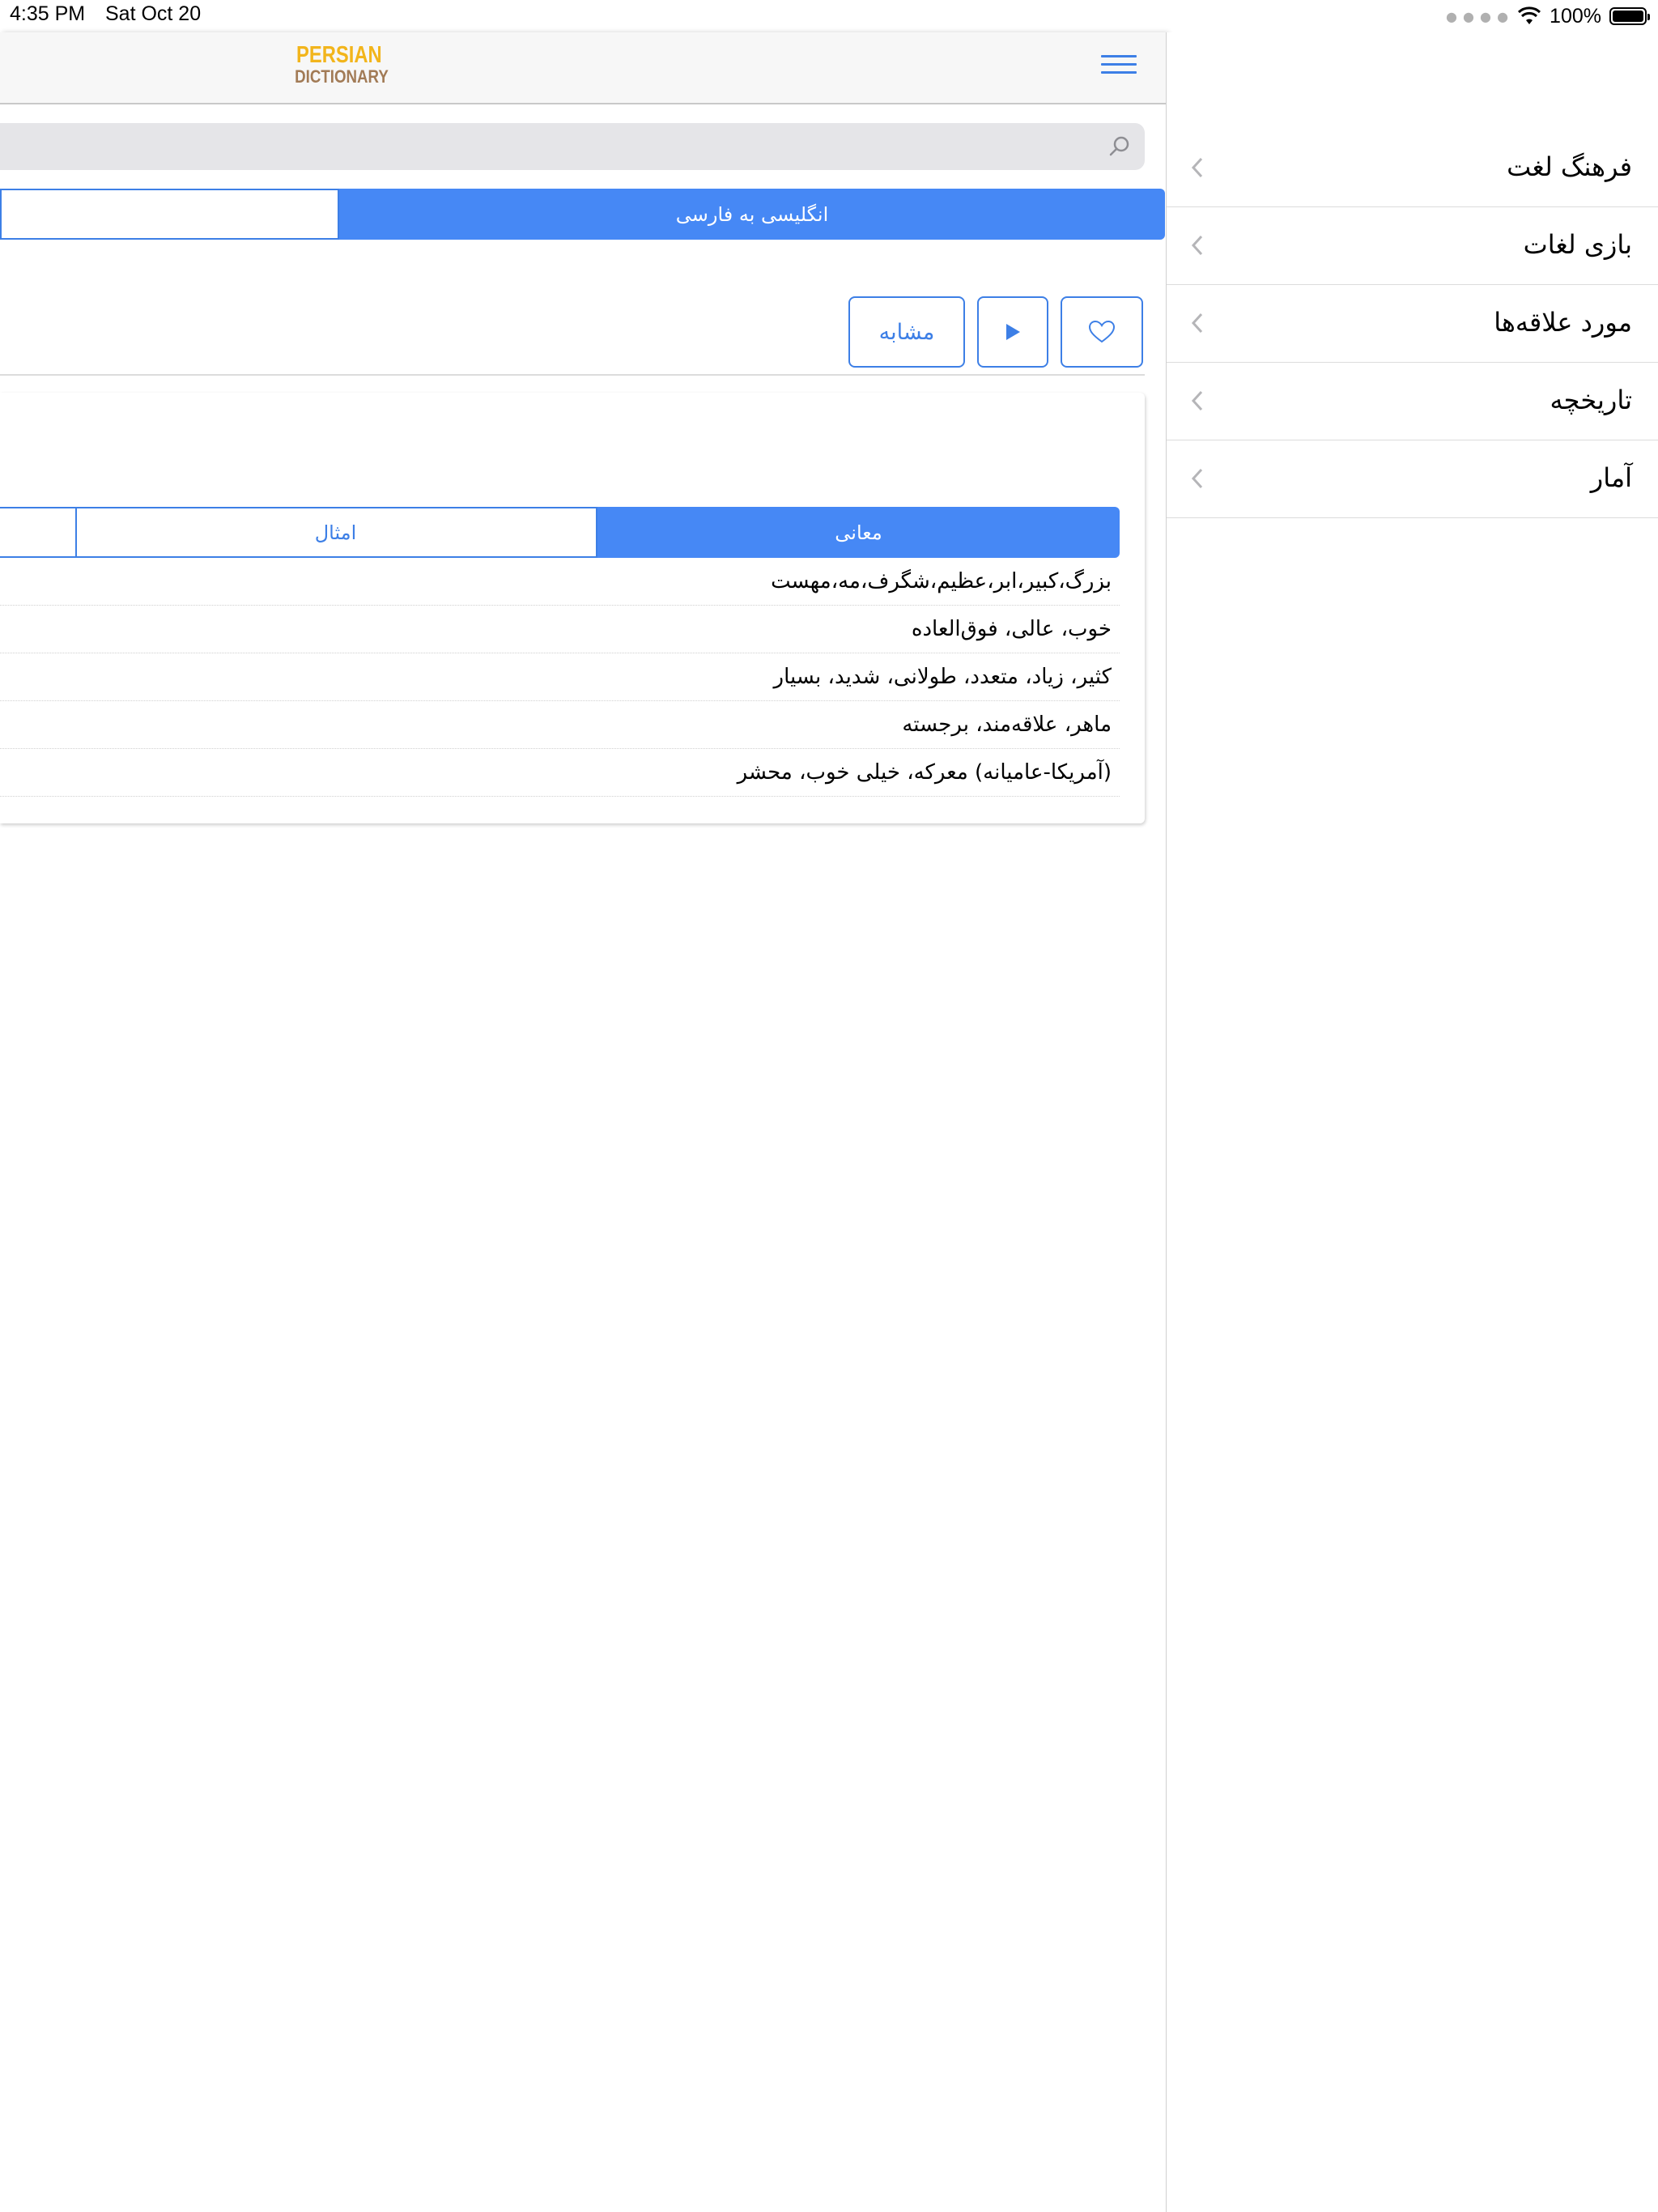 This screenshot has height=2212, width=1658. I want to click on heart-icon, so click(1102, 332).